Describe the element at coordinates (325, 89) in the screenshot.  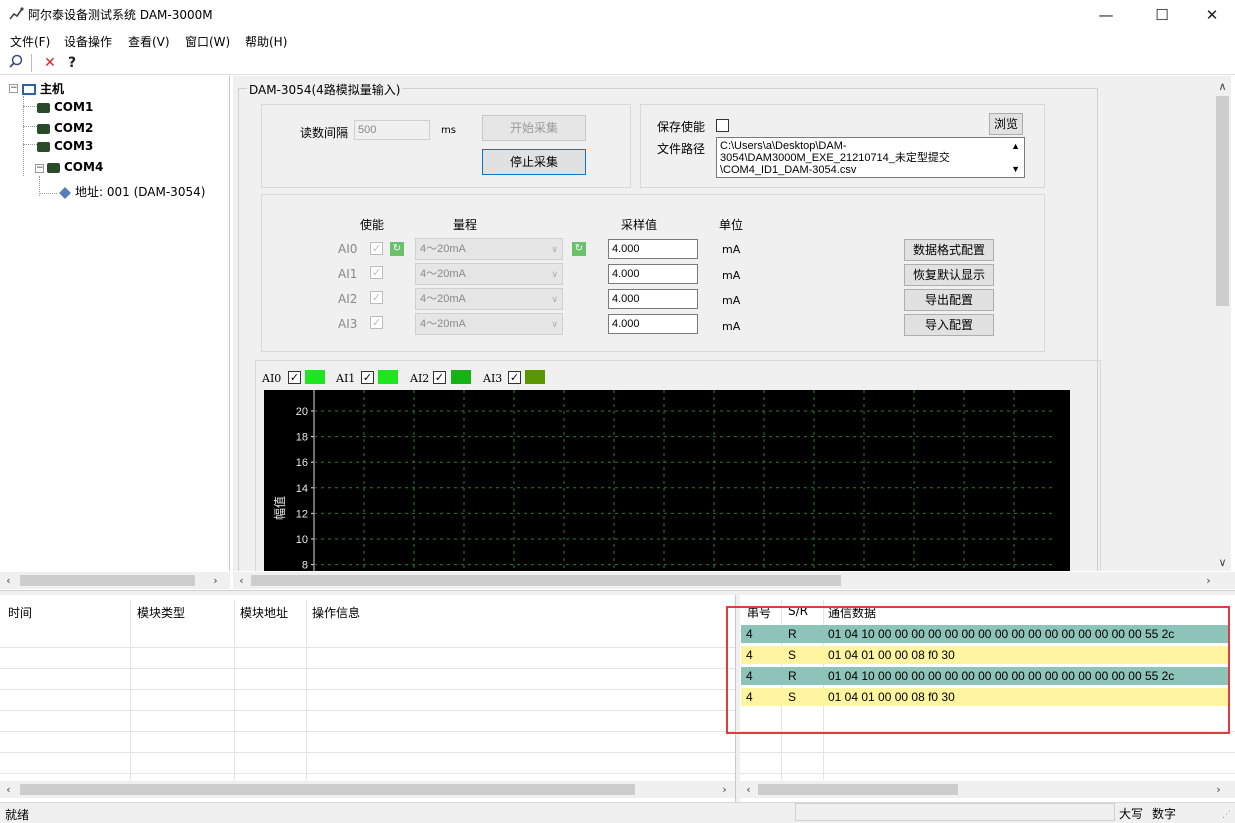
I see `device-group-title: DAM-3054(4路模拟量输入)` at that location.